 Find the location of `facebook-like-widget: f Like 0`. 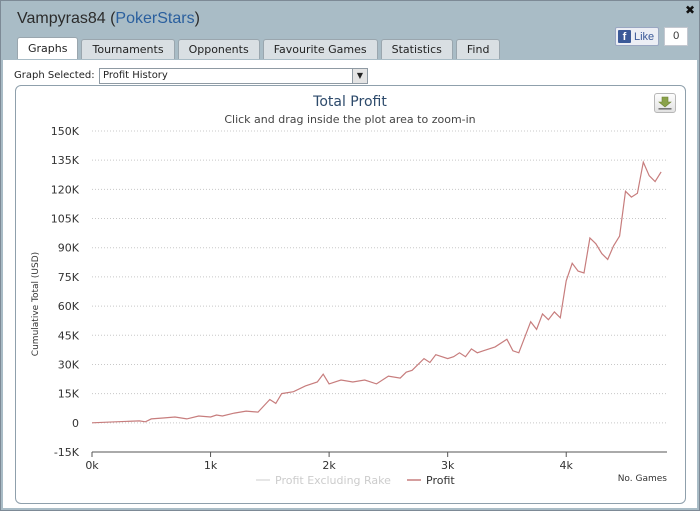

facebook-like-widget: f Like 0 is located at coordinates (652, 36).